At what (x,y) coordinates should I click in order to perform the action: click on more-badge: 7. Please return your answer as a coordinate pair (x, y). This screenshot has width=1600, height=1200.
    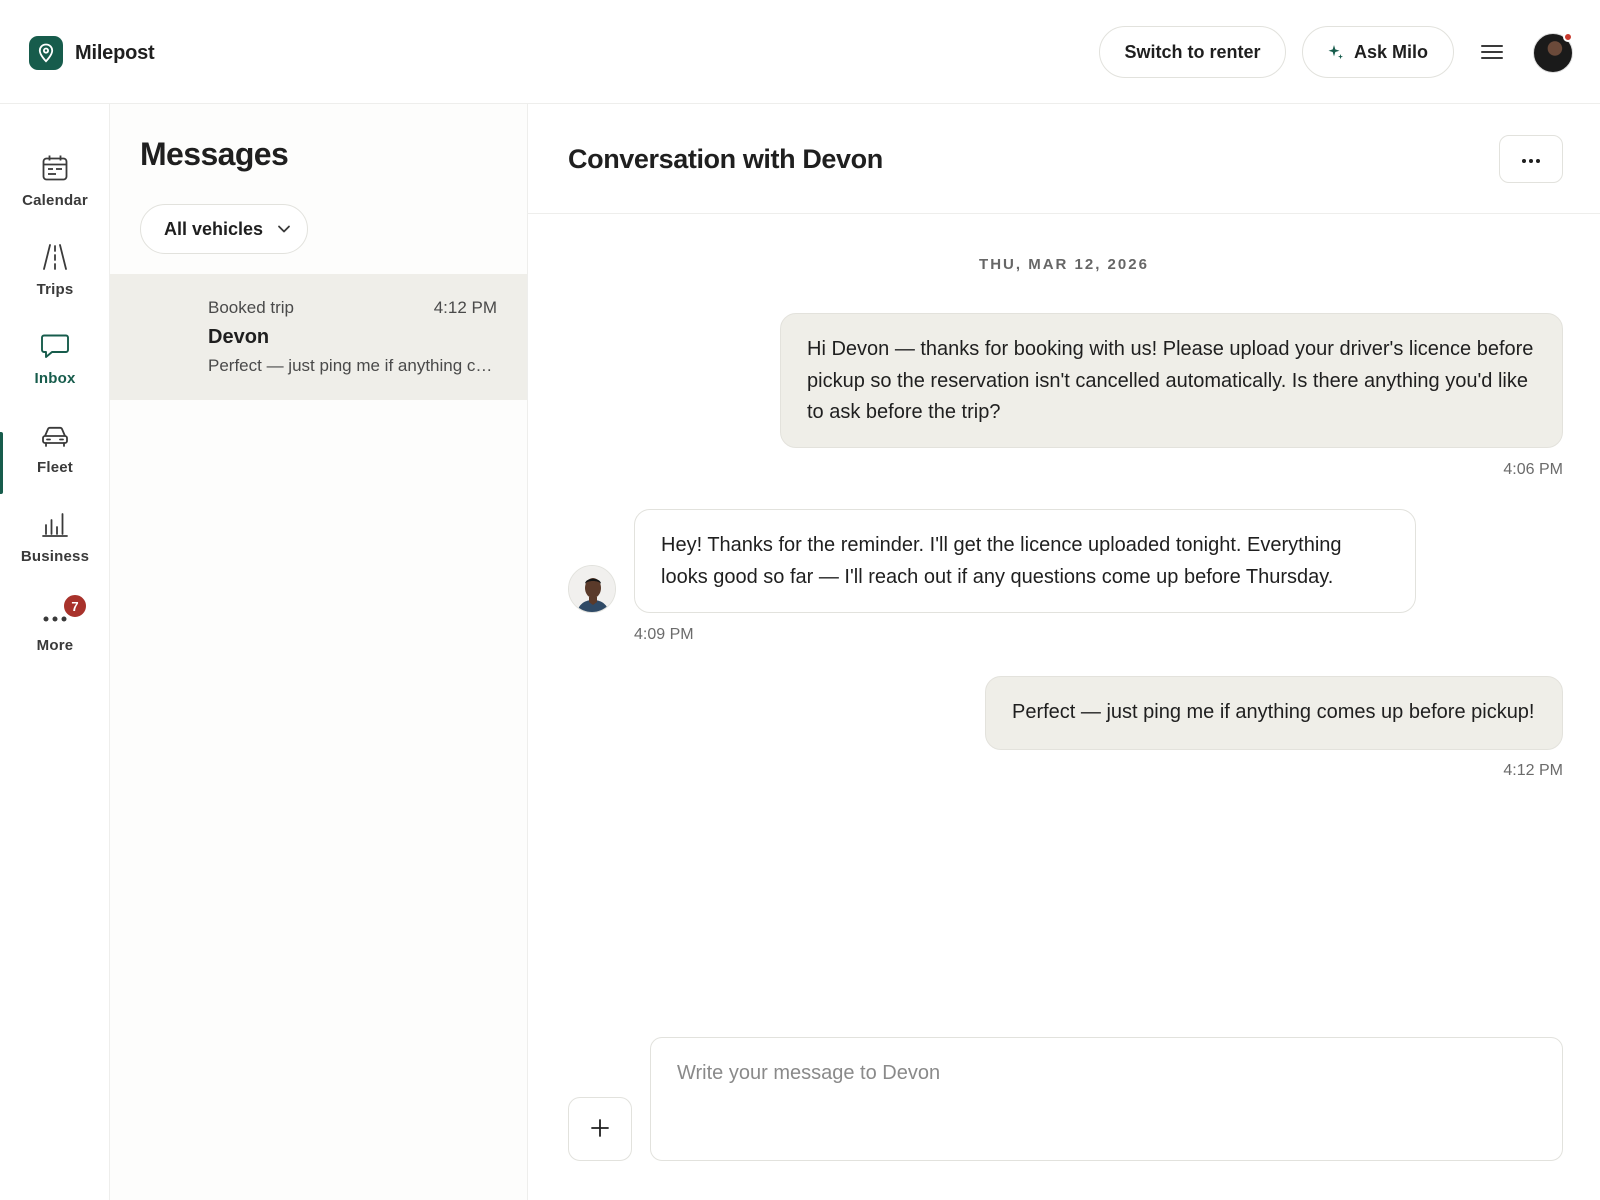
    Looking at the image, I should click on (75, 606).